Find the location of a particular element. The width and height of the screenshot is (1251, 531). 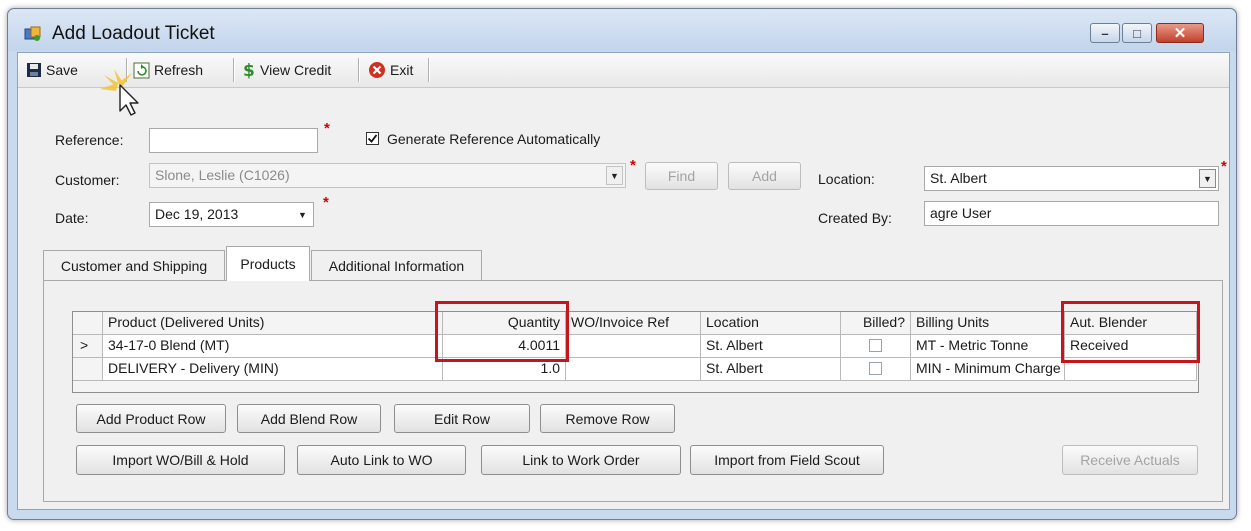

tab-products: Products is located at coordinates (268, 263).